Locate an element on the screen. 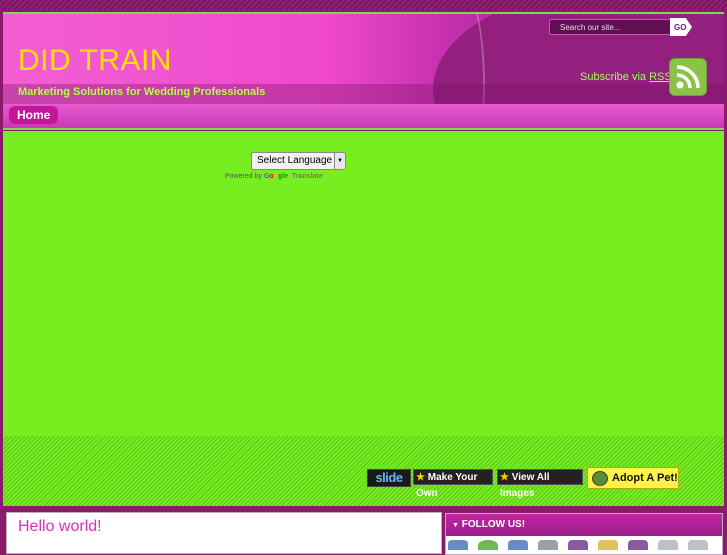  subscribe-text: Subscribe via RSS is located at coordinates (626, 77).